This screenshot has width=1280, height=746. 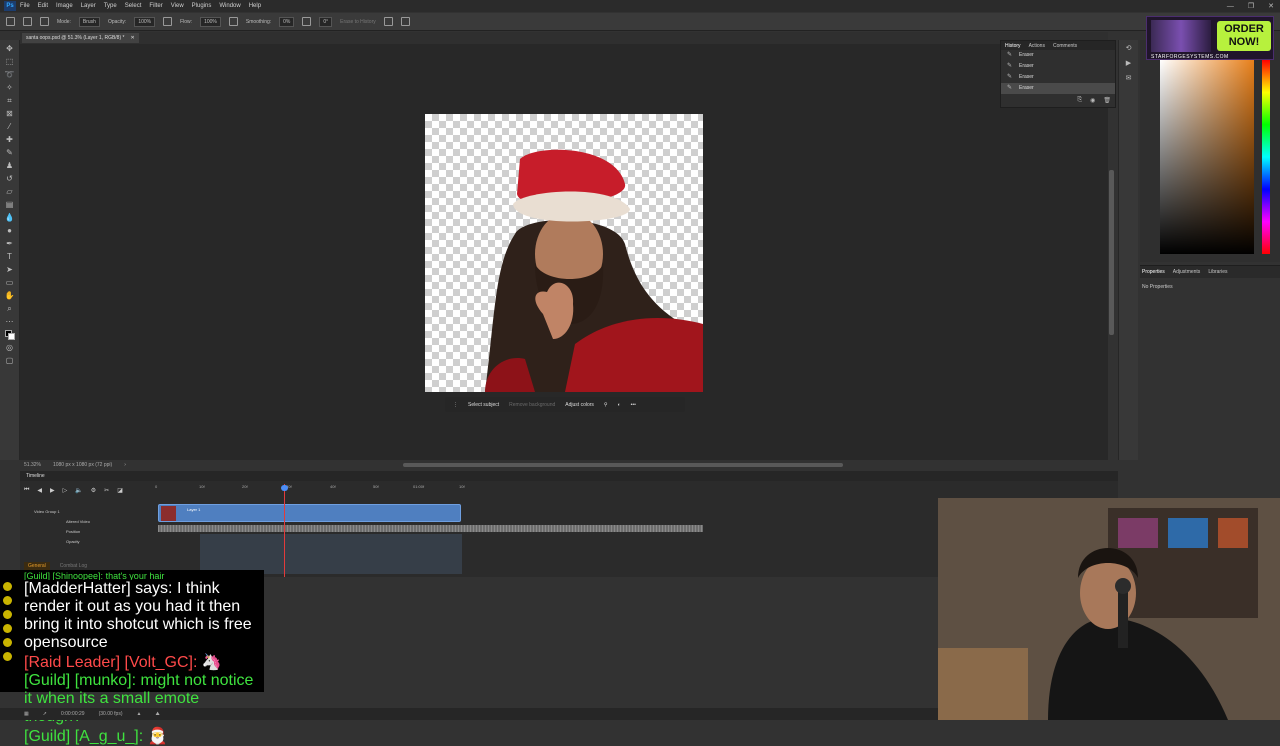 I want to click on menu-edit: Edit, so click(x=43, y=6).